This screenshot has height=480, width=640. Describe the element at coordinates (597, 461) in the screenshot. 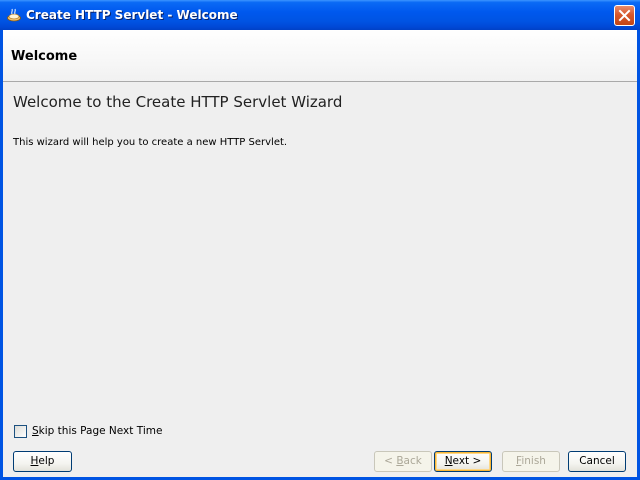

I see `cancel-button: Cancel` at that location.